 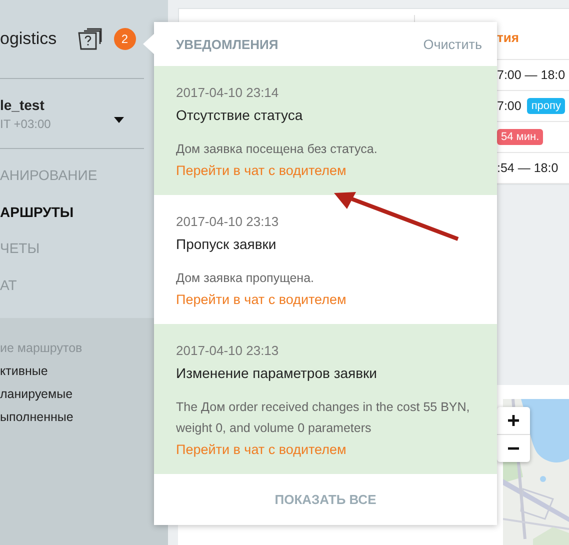 What do you see at coordinates (527, 168) in the screenshot?
I see `table-cell: :54 — 18:0` at bounding box center [527, 168].